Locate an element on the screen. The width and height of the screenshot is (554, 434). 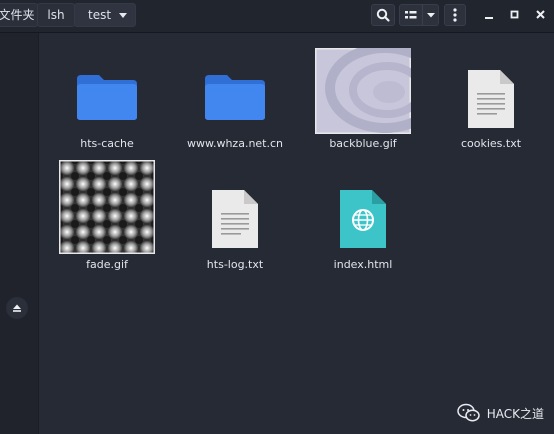
file-item-www-whza-net-cn: www.whza.net.cn is located at coordinates (235, 110).